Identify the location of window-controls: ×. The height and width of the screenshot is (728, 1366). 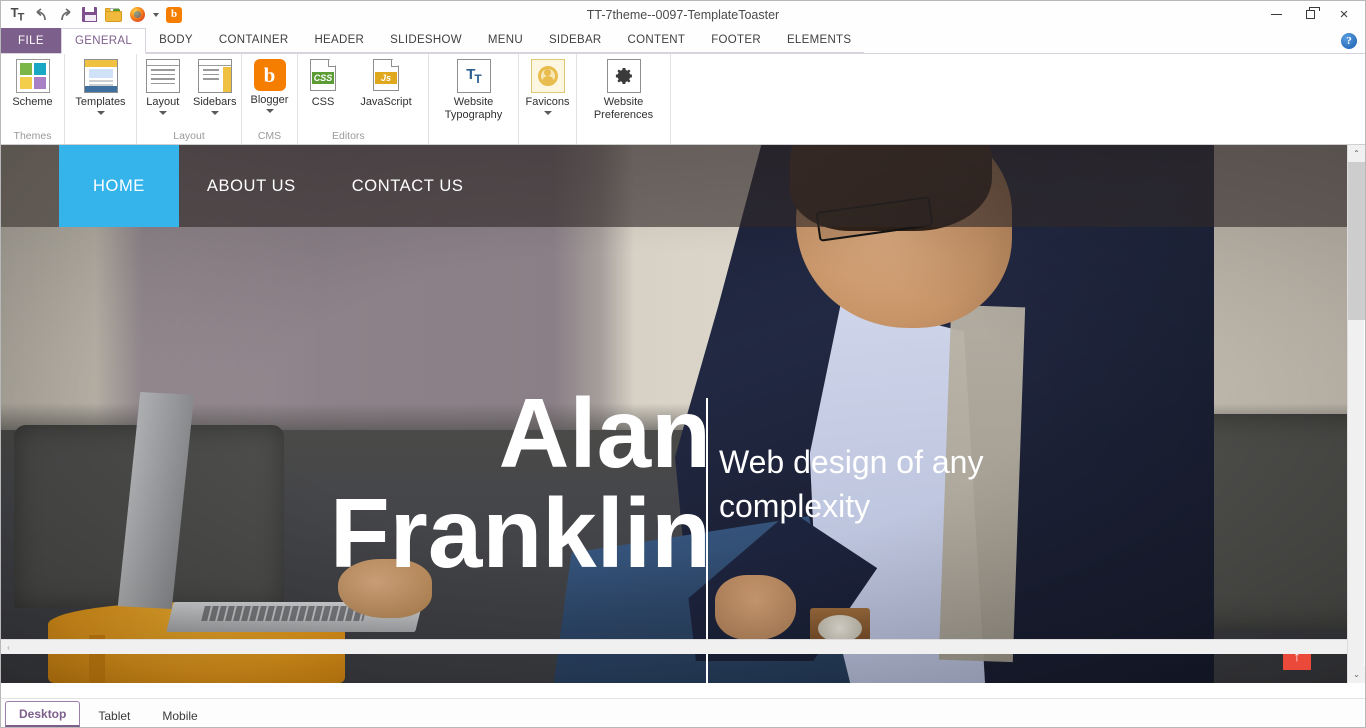
(1310, 14).